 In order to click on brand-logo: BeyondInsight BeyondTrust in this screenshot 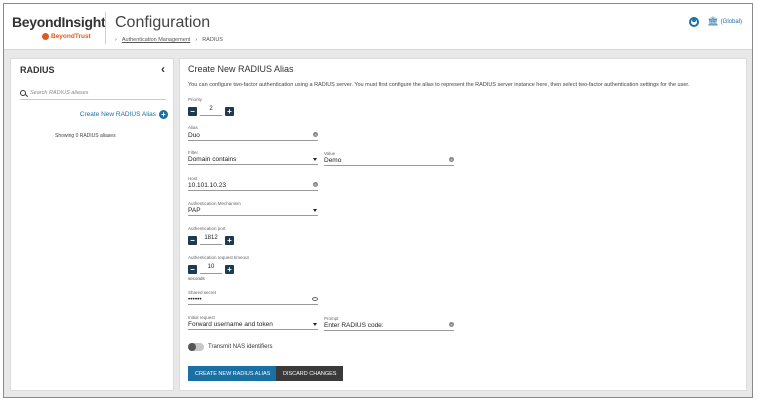, I will do `click(59, 27)`.